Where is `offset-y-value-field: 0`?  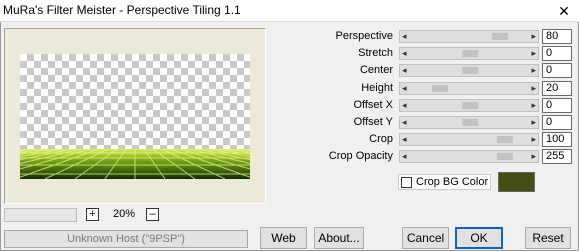 offset-y-value-field: 0 is located at coordinates (557, 122).